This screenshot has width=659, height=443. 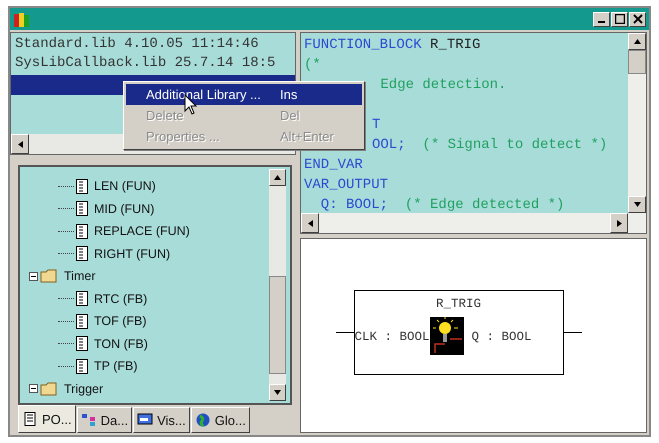 I want to click on input-pin: CLK : BOOL, so click(x=392, y=337).